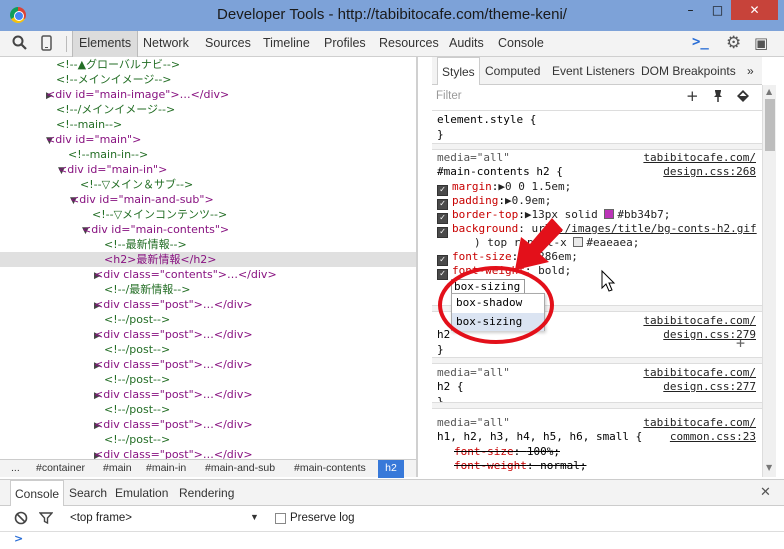 This screenshot has width=784, height=549. What do you see at coordinates (564, 214) in the screenshot?
I see `property-value: ▶13px solid` at bounding box center [564, 214].